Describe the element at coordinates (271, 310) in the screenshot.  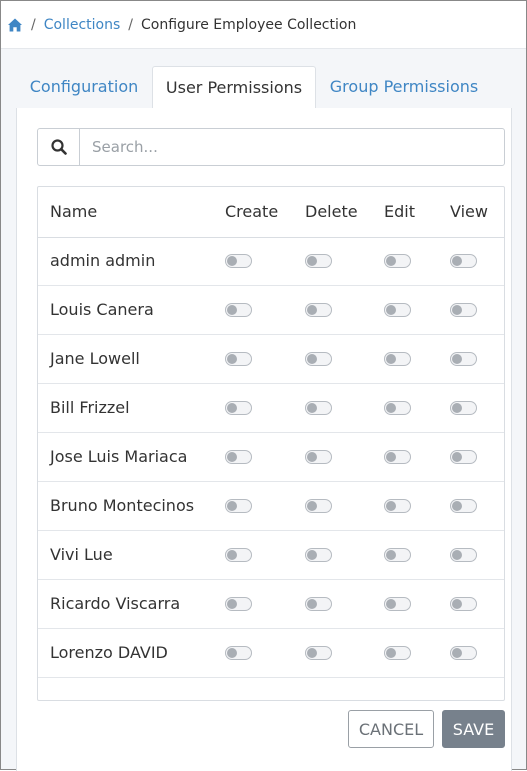
I see `table-row: Louis Canera` at that location.